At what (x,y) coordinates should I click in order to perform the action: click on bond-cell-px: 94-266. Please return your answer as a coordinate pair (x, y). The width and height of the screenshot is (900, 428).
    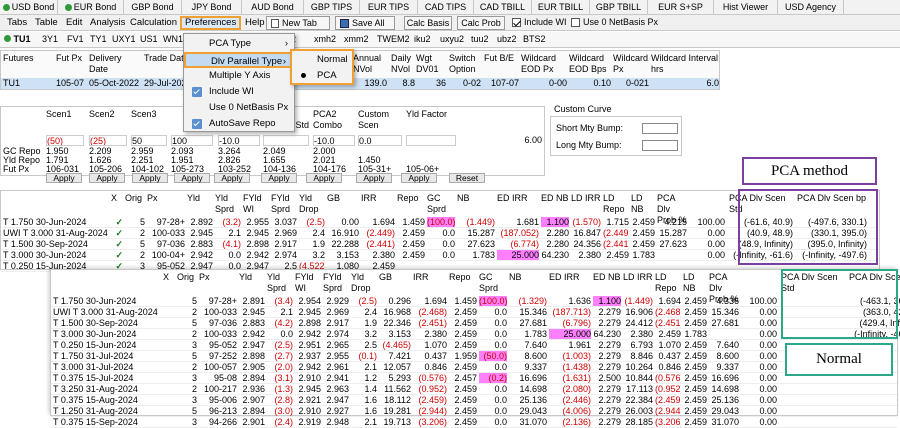
    Looking at the image, I should click on (222, 422).